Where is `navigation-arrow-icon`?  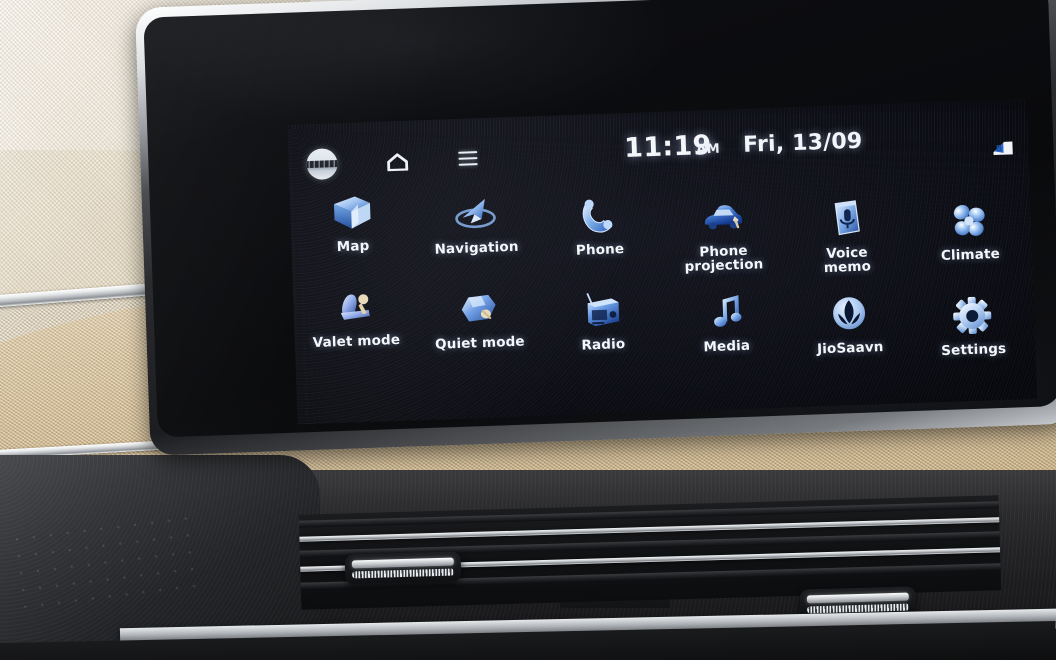 navigation-arrow-icon is located at coordinates (476, 214).